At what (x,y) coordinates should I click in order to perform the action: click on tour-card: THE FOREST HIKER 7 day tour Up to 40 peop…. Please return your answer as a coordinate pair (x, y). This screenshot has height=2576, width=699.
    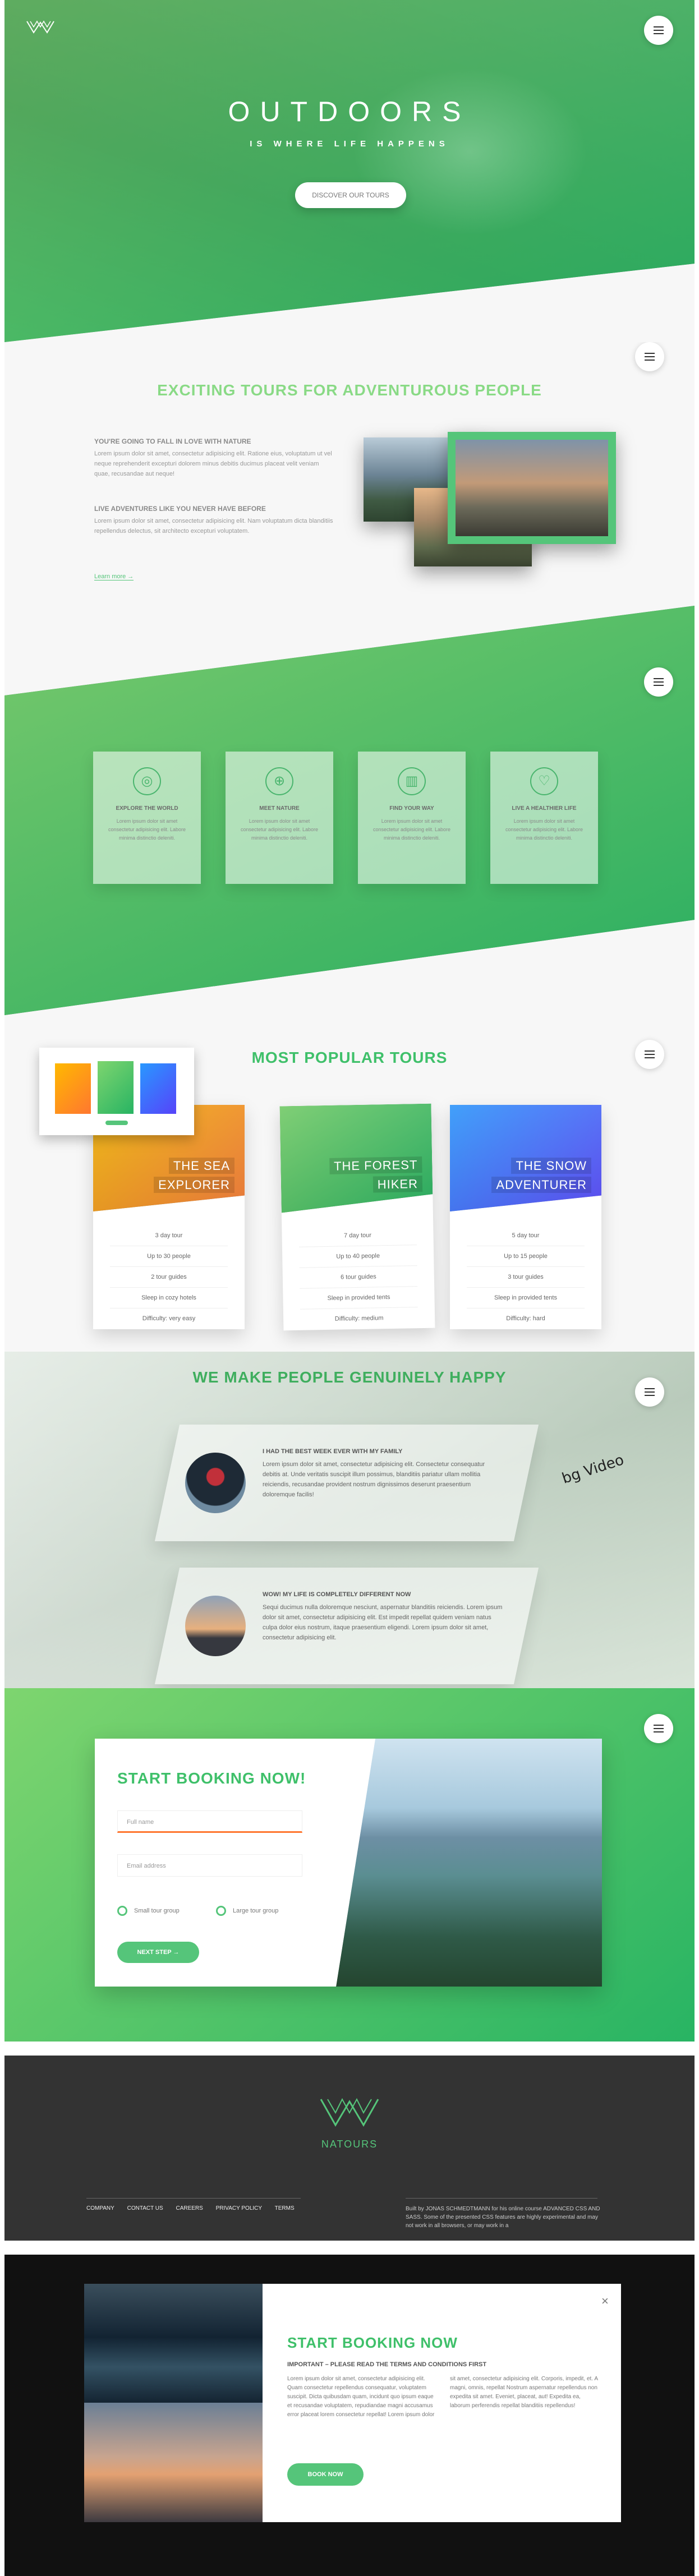
    Looking at the image, I should click on (357, 1217).